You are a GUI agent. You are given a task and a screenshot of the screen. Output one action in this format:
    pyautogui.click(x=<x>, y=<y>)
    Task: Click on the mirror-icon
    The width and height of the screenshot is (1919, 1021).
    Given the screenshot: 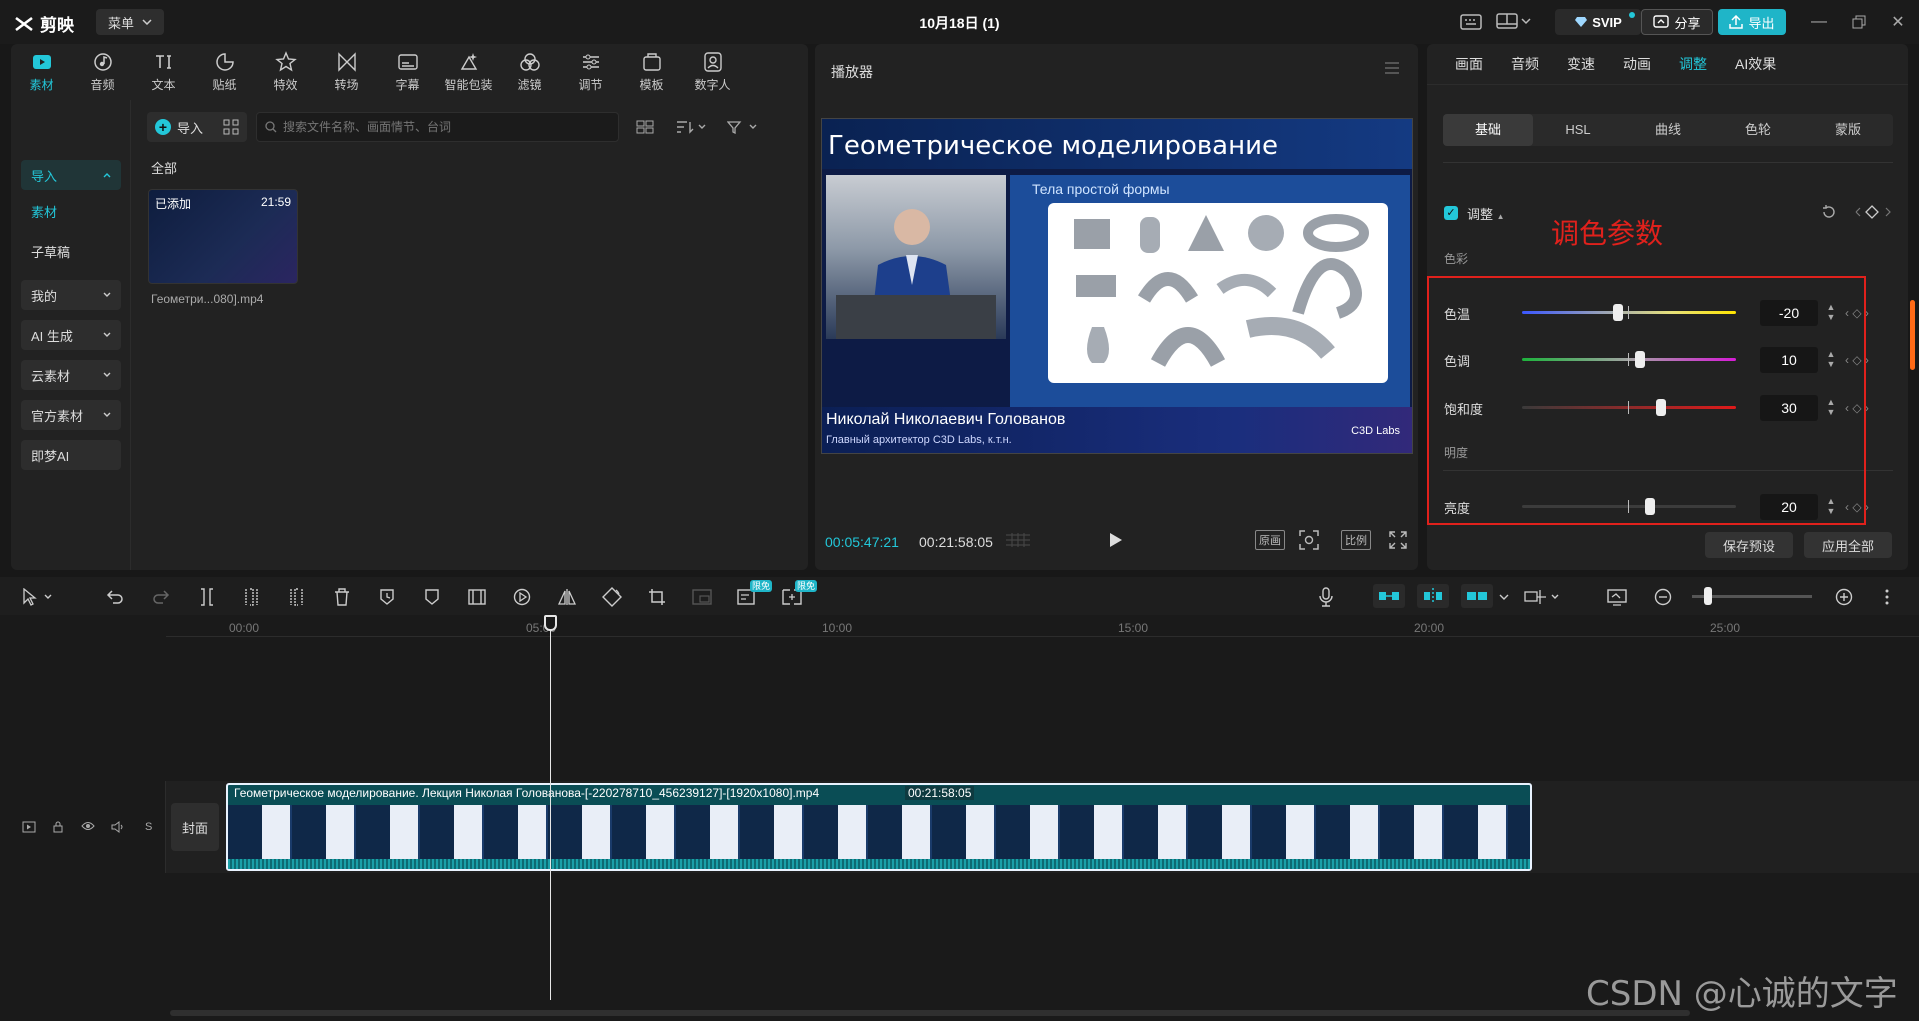 What is the action you would take?
    pyautogui.click(x=567, y=597)
    